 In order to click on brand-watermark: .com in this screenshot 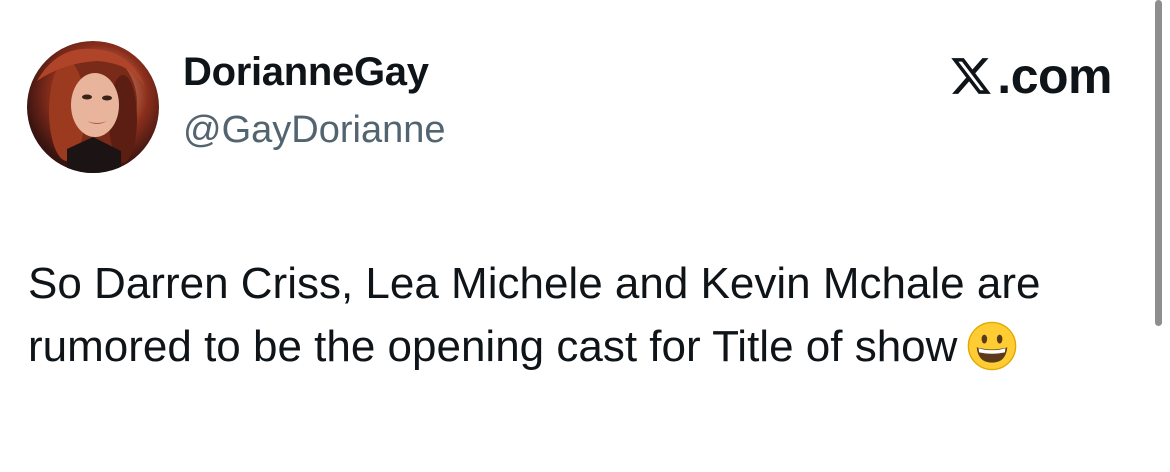, I will do `click(1030, 76)`.